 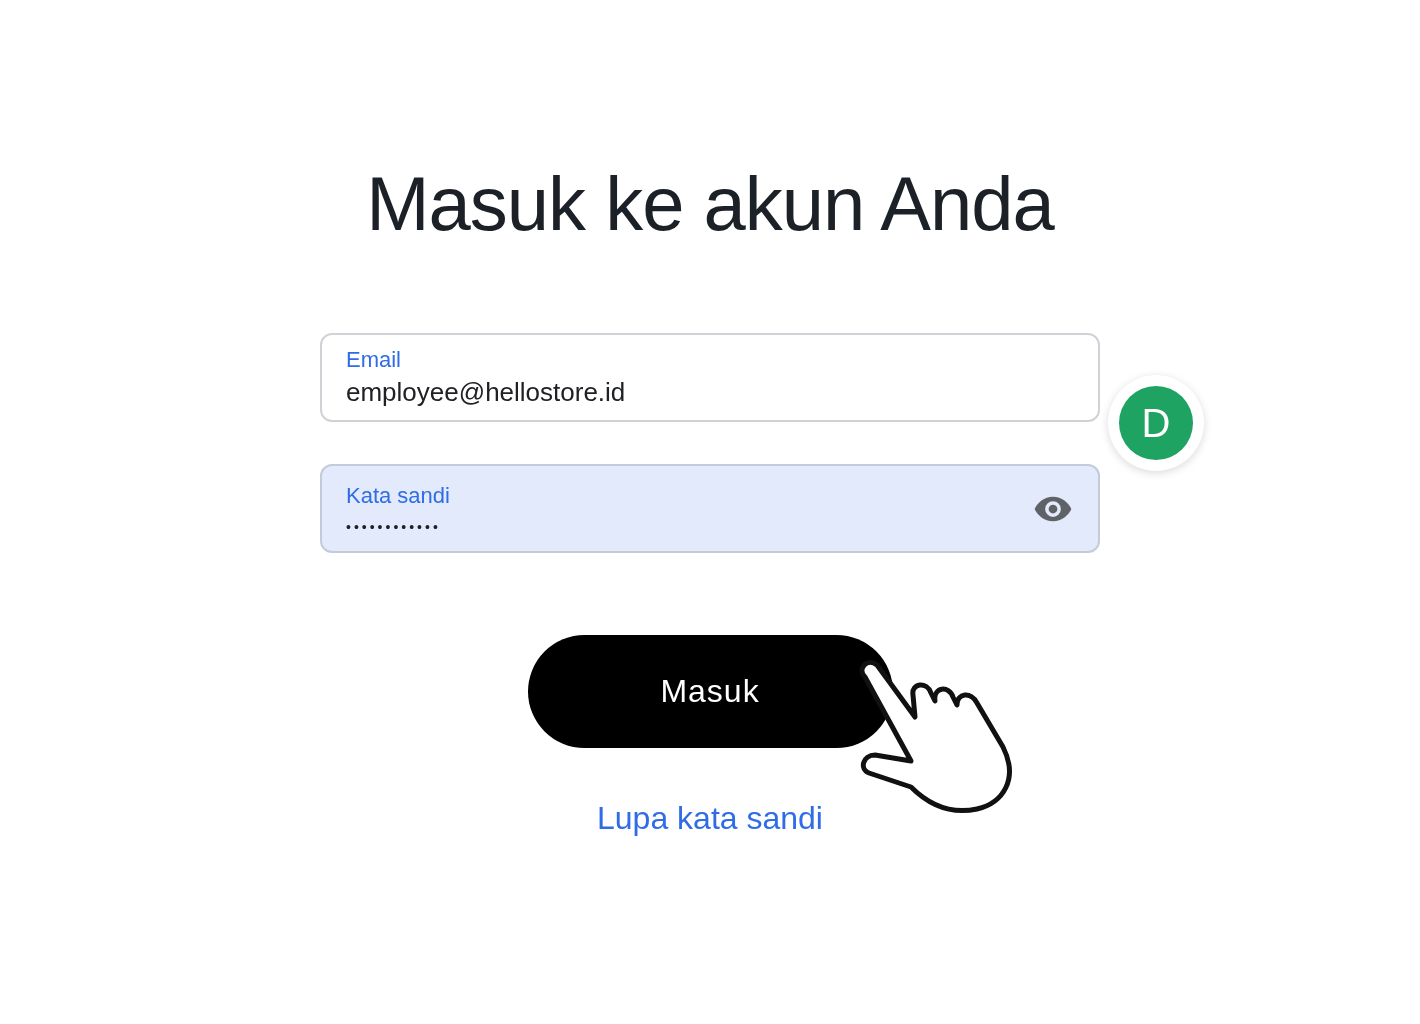 I want to click on field-value: employee@hellostore.id, so click(x=486, y=392).